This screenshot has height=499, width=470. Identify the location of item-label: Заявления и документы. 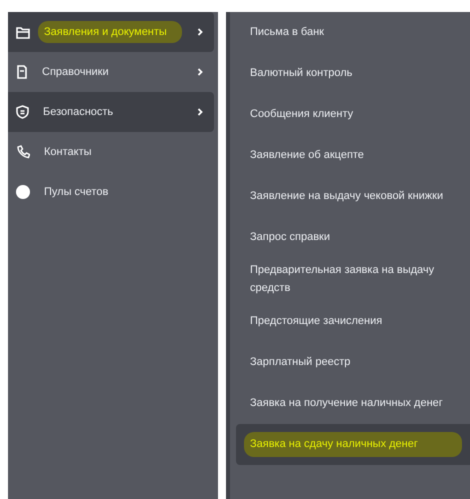
(110, 32).